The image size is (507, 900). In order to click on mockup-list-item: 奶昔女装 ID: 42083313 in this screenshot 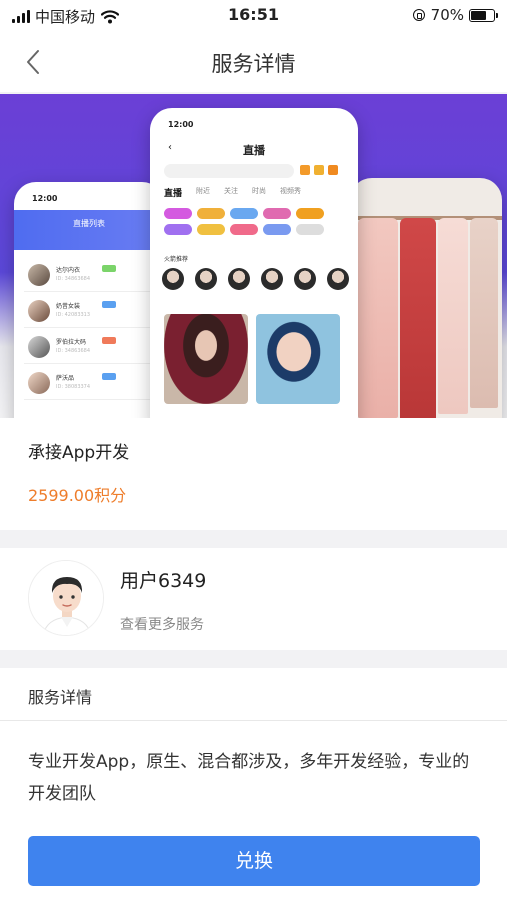, I will do `click(89, 311)`.